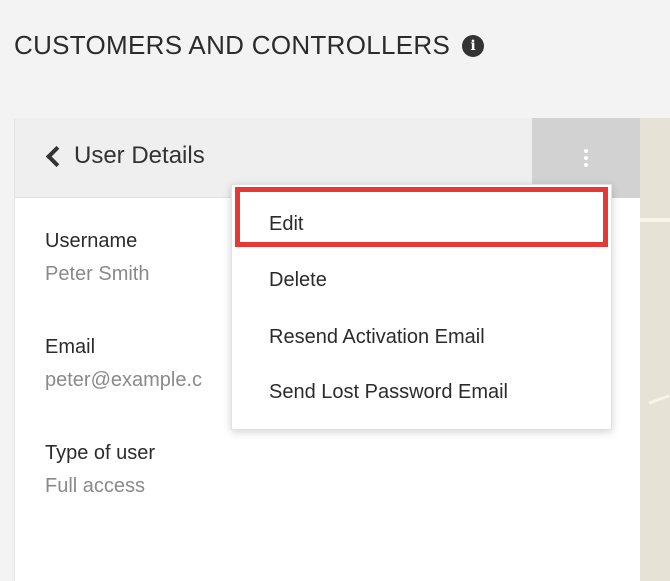 This screenshot has height=581, width=670. I want to click on user-type-field: Type of user Full access, so click(145, 470).